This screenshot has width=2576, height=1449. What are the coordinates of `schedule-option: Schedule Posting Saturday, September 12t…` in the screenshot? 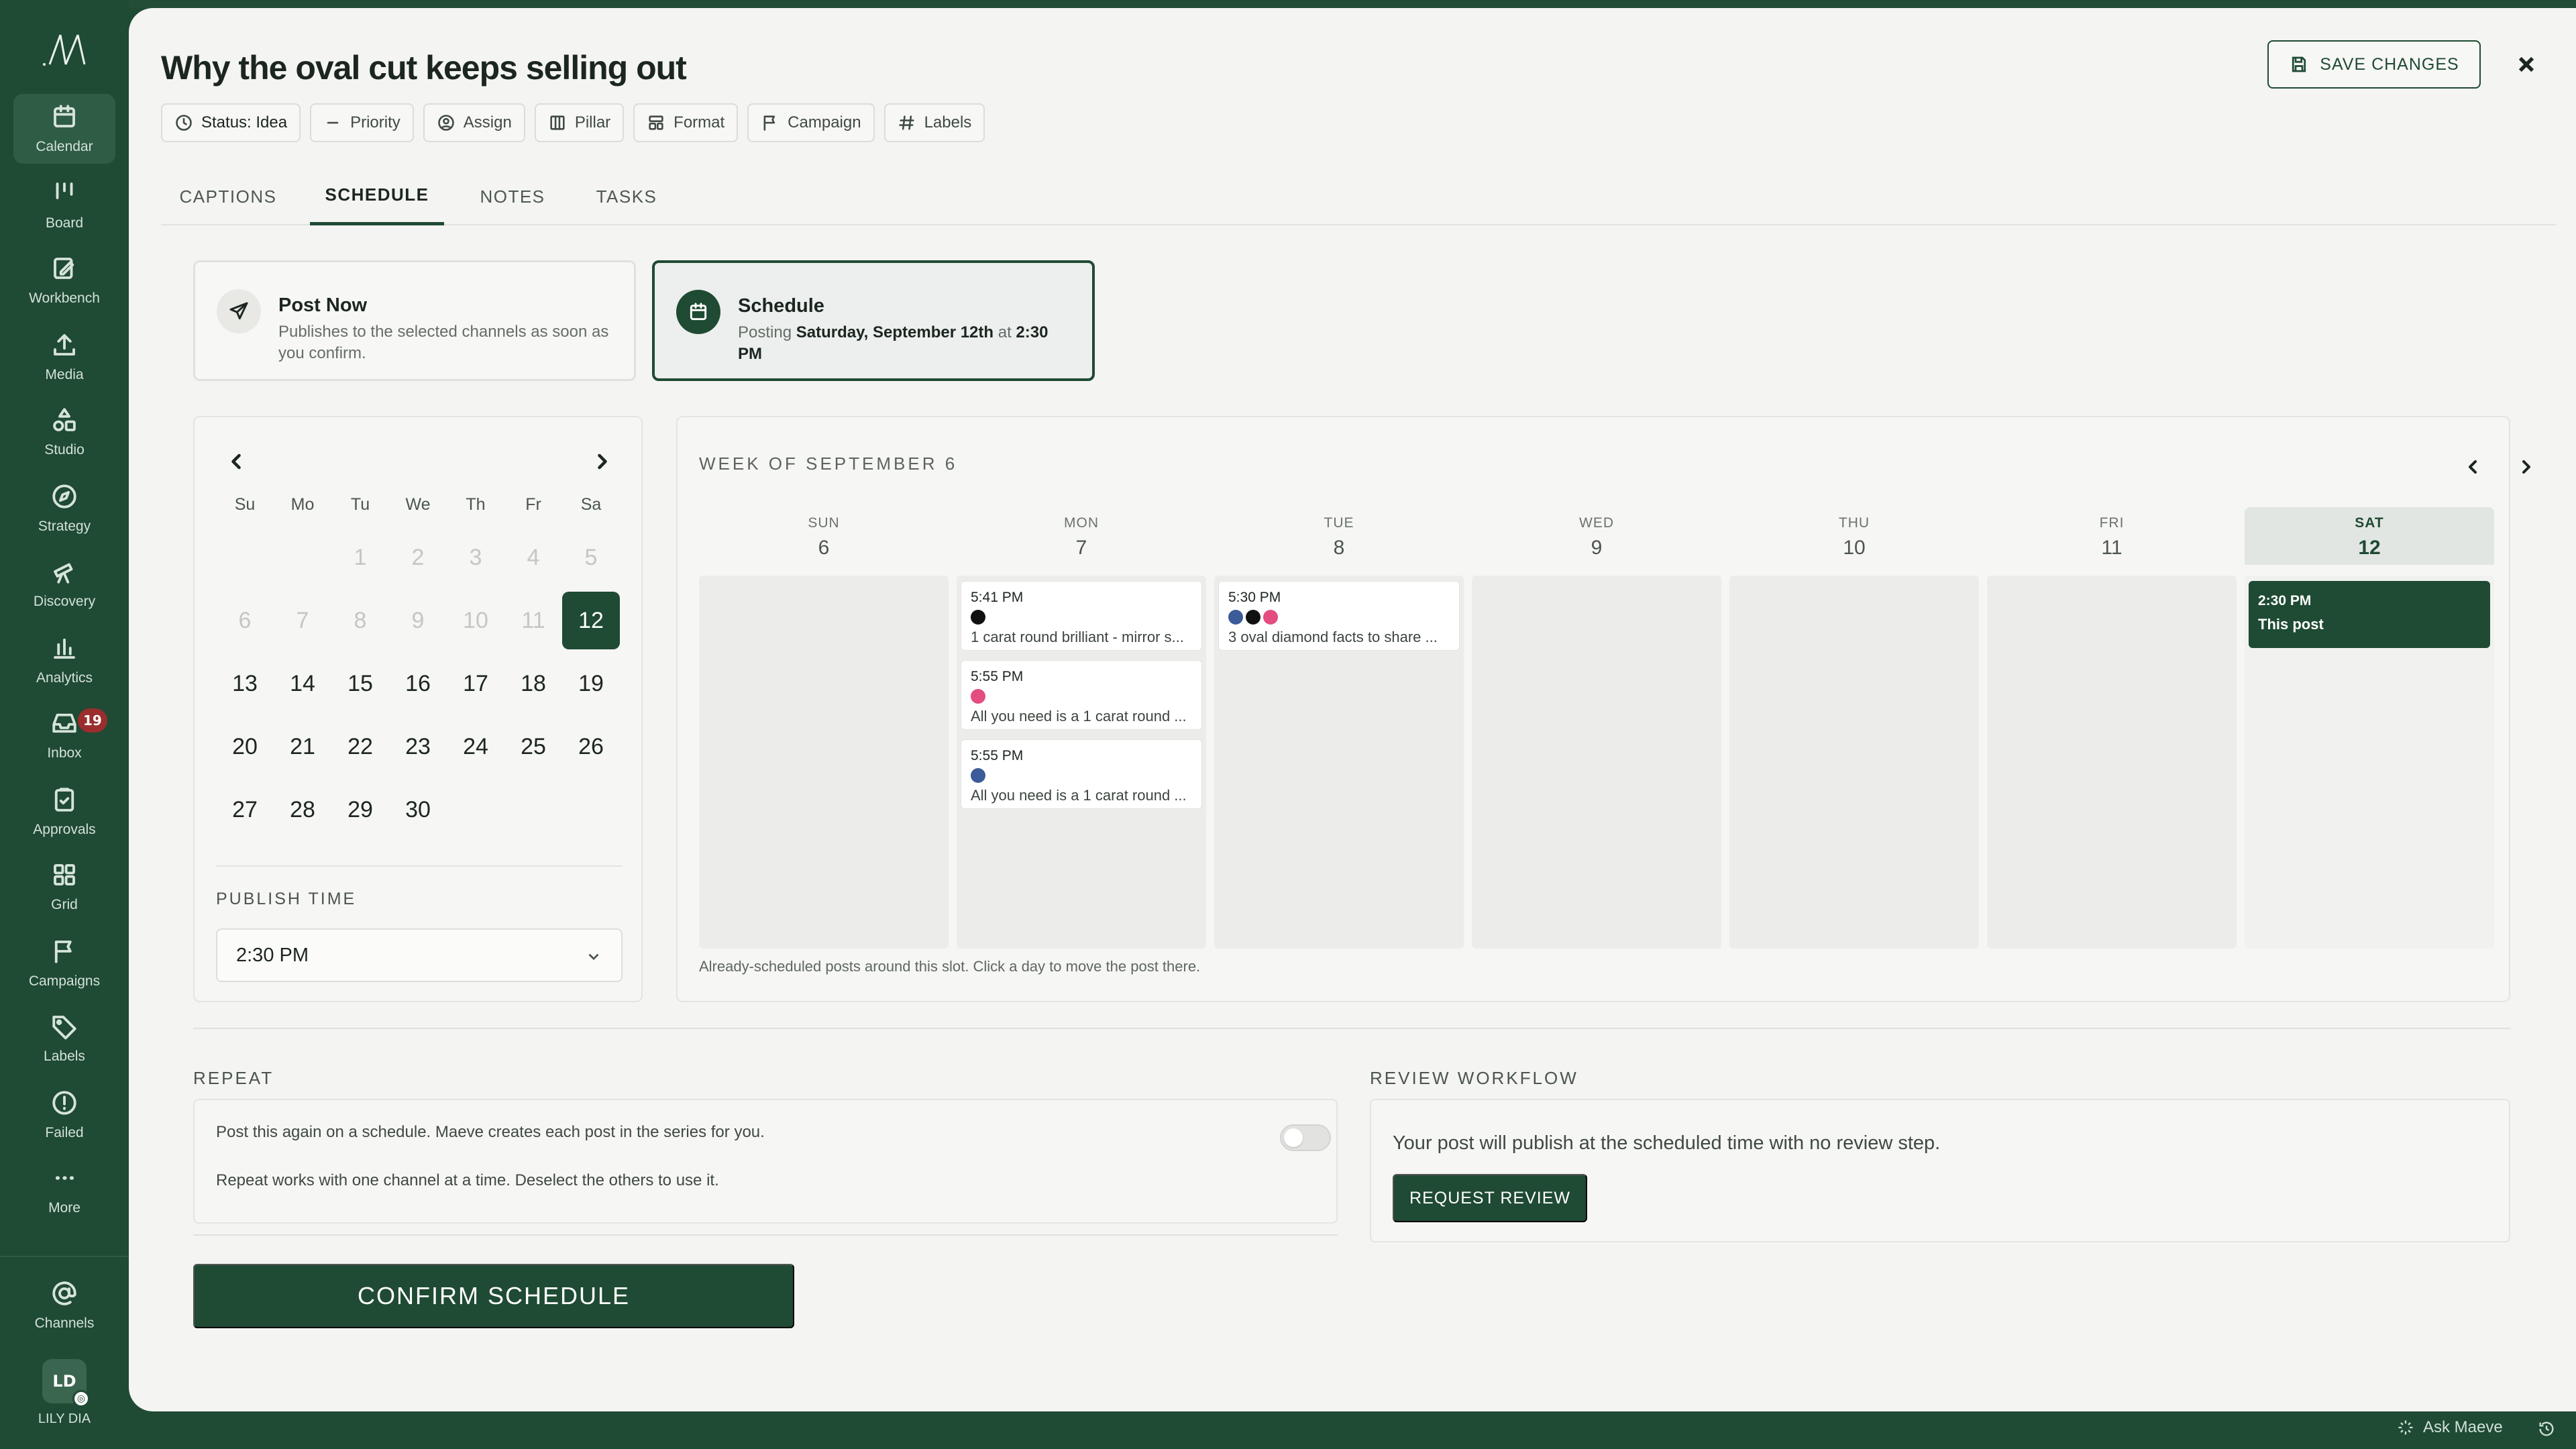 It's located at (873, 320).